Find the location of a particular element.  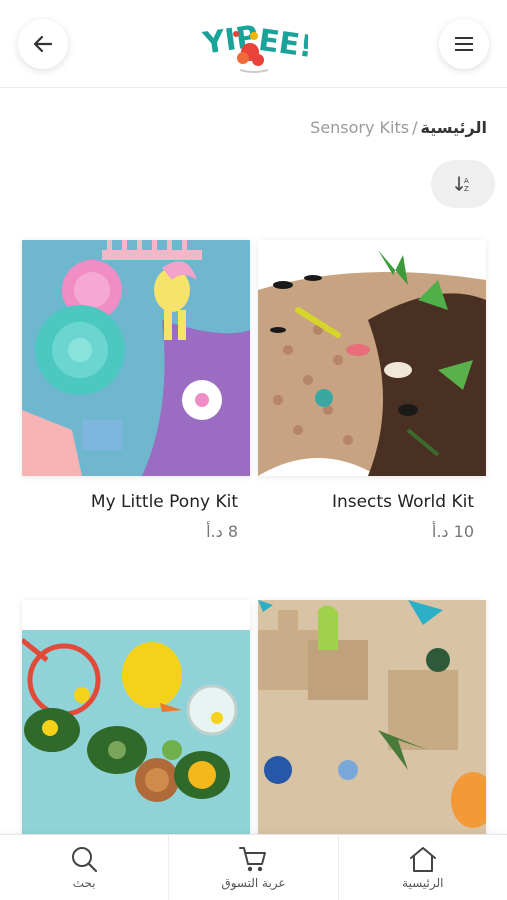

app-header: YIP EE! is located at coordinates (253, 44).